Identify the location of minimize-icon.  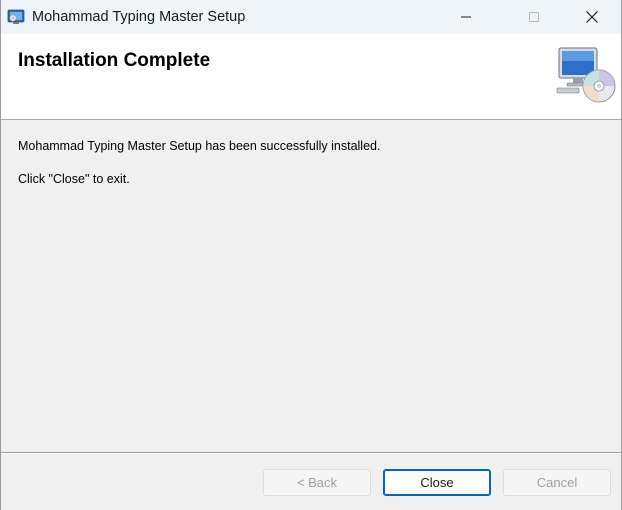
(466, 17).